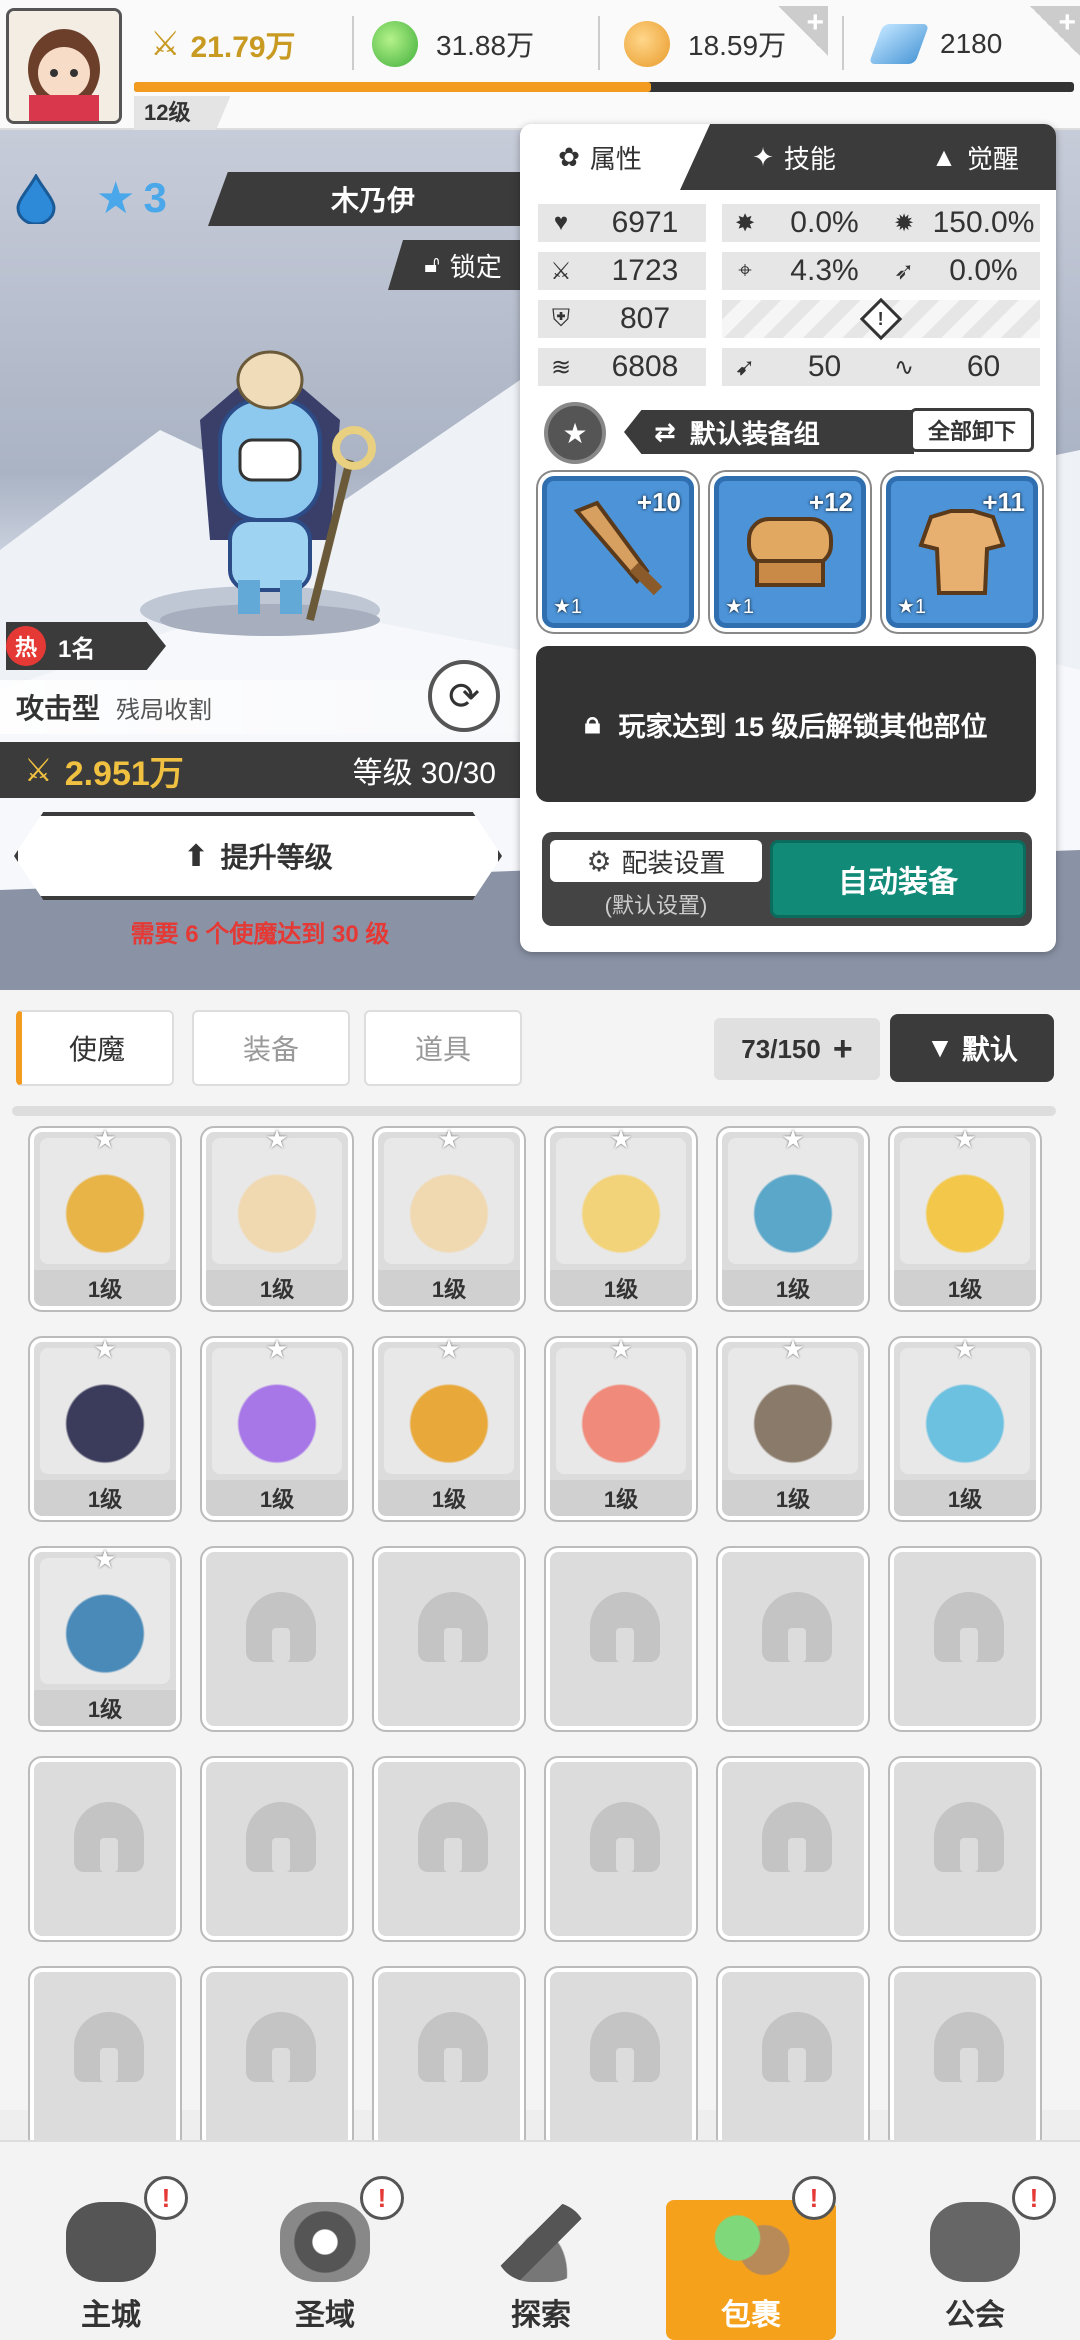 Image resolution: width=1080 pixels, height=2340 pixels. What do you see at coordinates (975, 2315) in the screenshot?
I see `nav-label: 公会` at bounding box center [975, 2315].